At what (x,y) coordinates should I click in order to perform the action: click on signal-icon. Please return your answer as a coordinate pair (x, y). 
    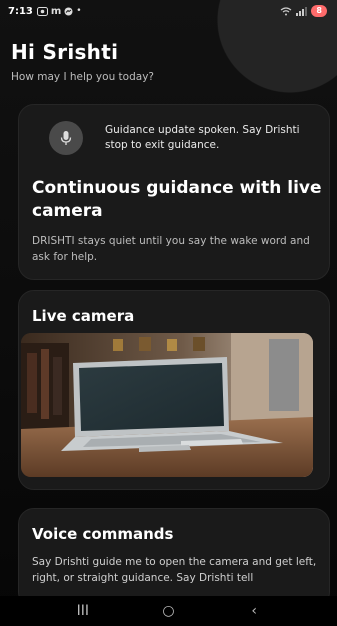
    Looking at the image, I should click on (302, 11).